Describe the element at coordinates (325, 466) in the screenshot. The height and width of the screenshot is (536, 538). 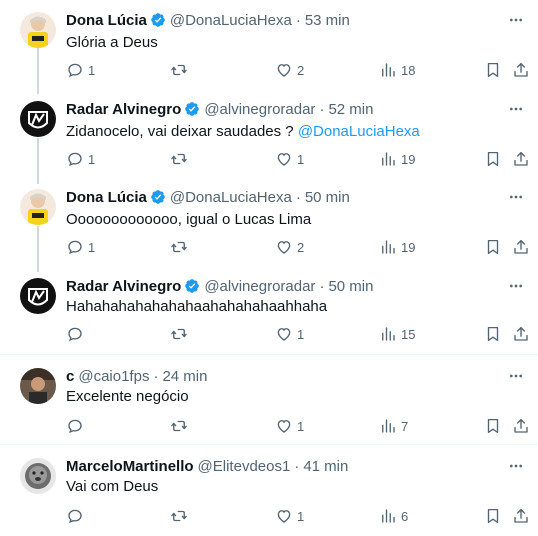
I see `timestamp: 41 min` at that location.